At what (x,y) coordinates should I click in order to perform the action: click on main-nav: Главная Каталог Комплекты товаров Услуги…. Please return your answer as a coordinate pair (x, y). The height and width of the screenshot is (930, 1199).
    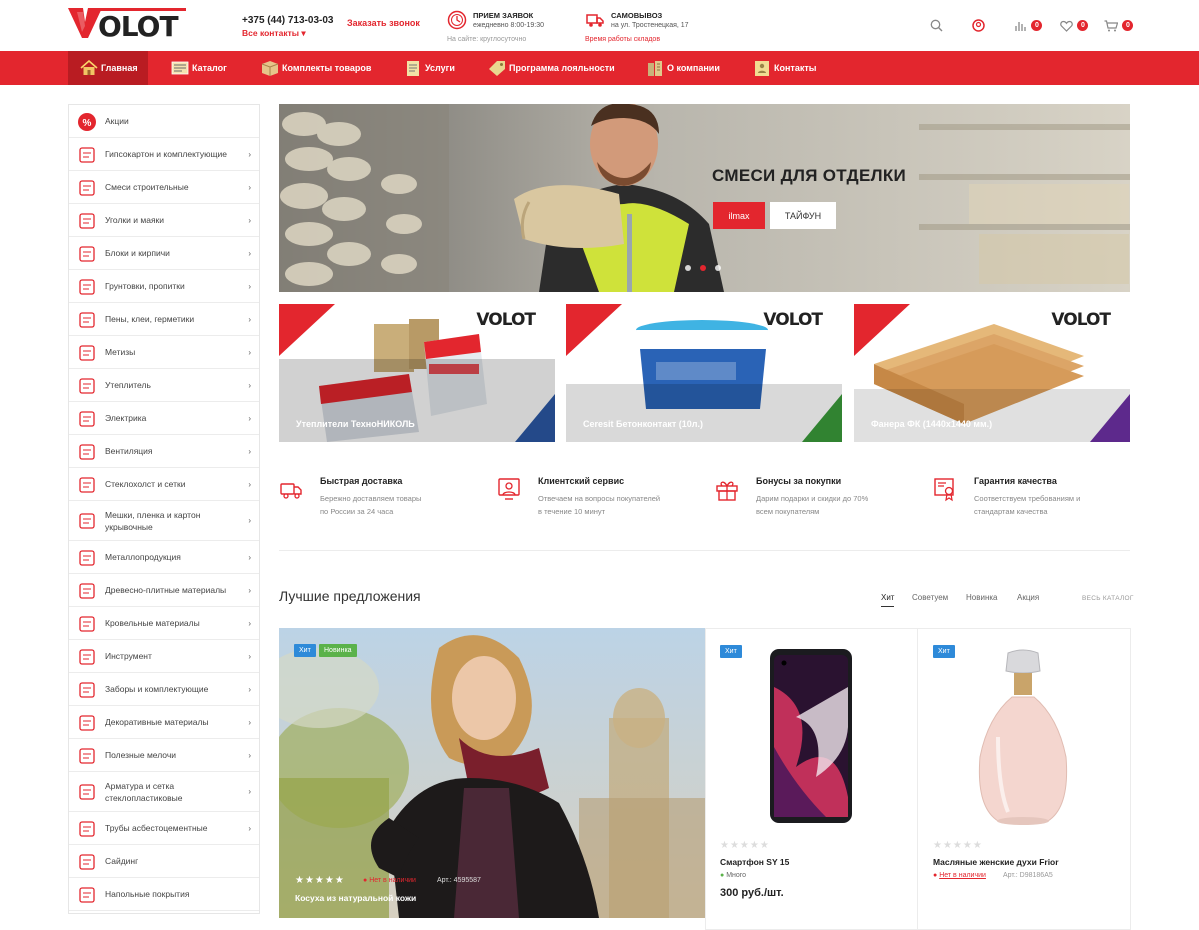
    Looking at the image, I should click on (599, 68).